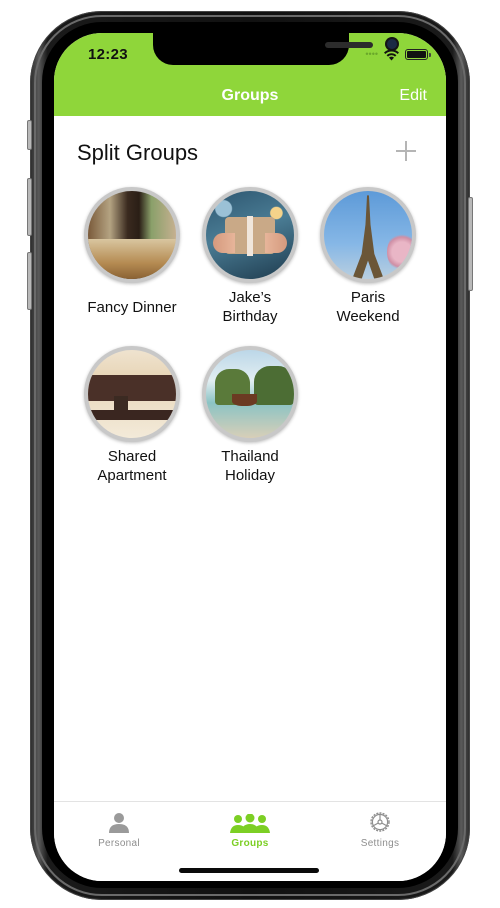  Describe the element at coordinates (119, 823) in the screenshot. I see `person-icon` at that location.